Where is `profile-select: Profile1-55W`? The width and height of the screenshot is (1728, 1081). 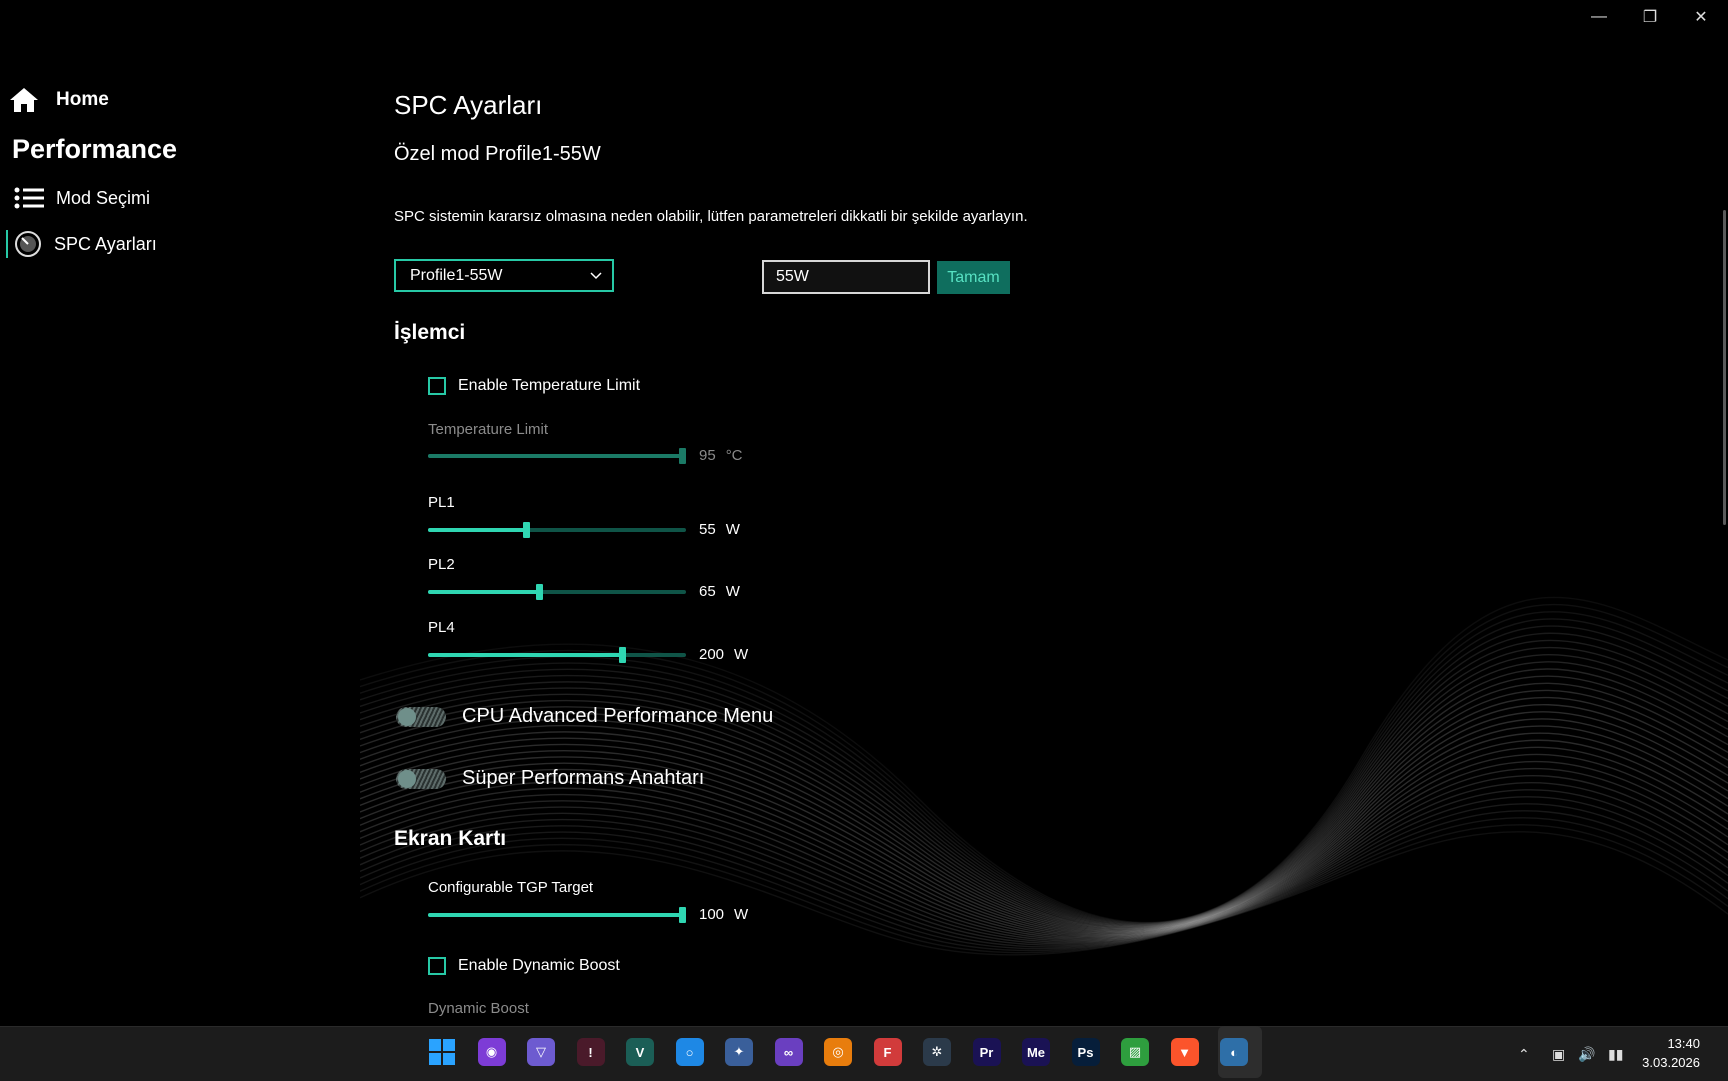 profile-select: Profile1-55W is located at coordinates (504, 275).